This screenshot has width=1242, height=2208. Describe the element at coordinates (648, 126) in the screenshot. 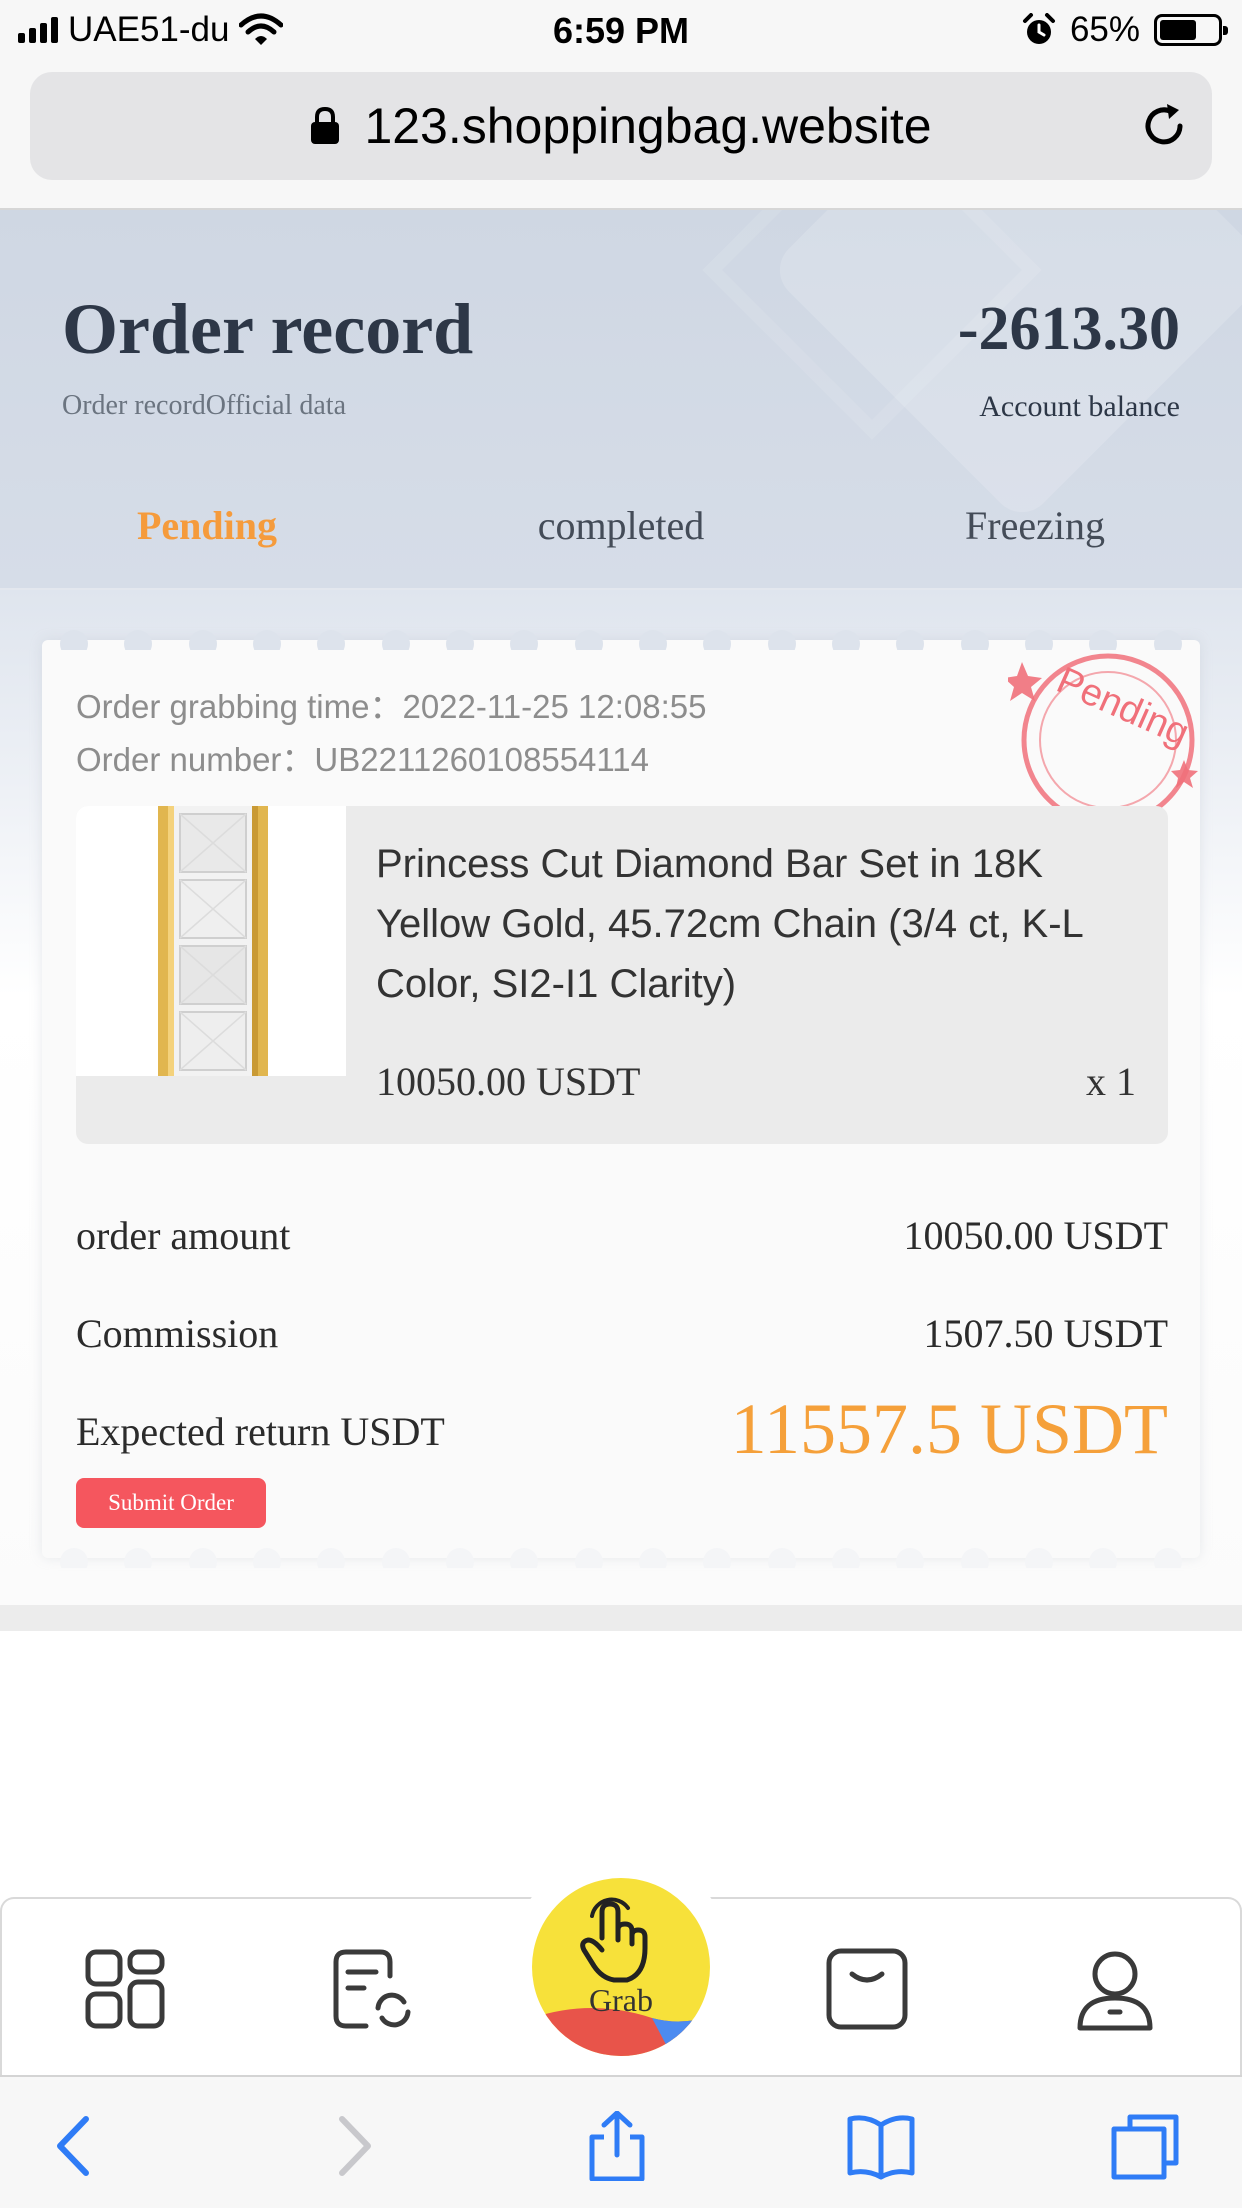

I see `url-text: 123.shoppingbag.website` at that location.